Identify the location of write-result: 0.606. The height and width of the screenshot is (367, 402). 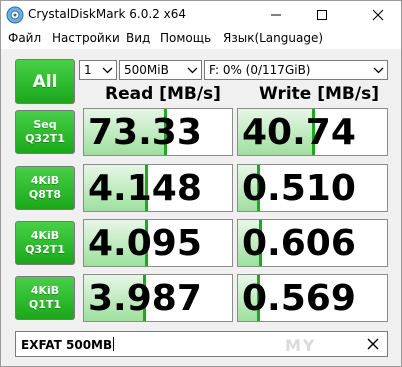
(312, 243).